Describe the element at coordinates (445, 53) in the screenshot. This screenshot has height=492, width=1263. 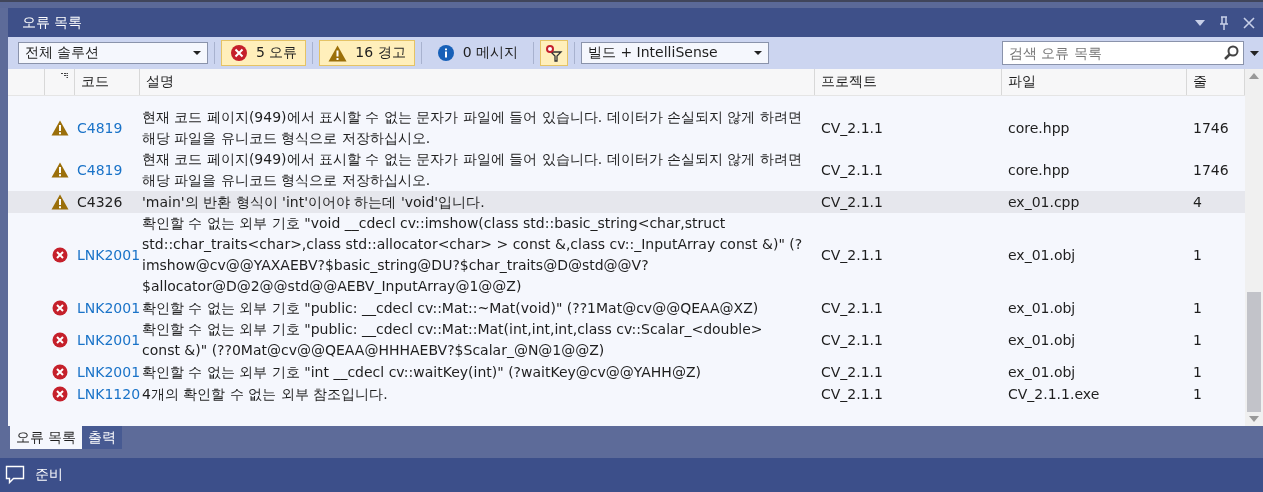
I see `info-icon` at that location.